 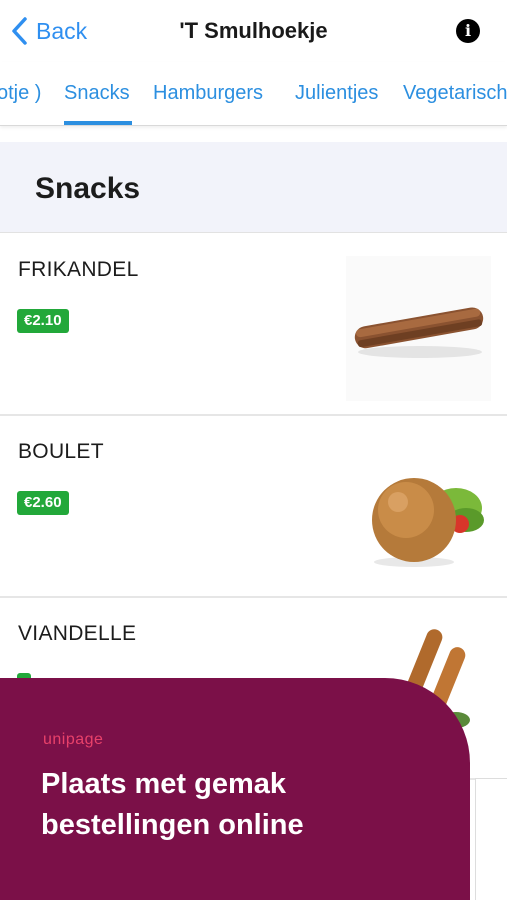 I want to click on promo-side-panel, so click(x=491, y=839).